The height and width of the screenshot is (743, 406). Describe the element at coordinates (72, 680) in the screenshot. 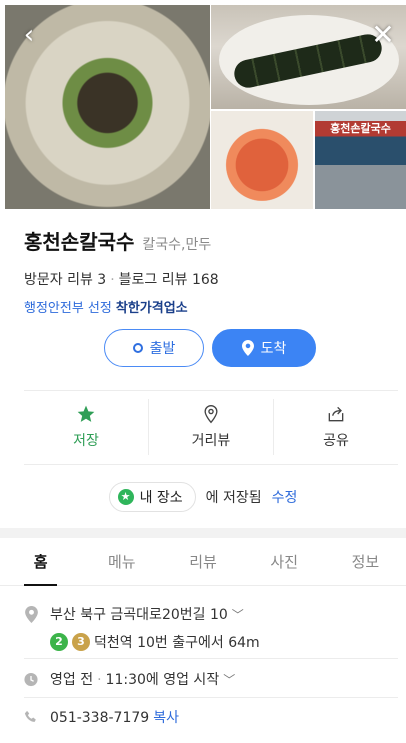

I see `hours-status: 영업 전` at that location.